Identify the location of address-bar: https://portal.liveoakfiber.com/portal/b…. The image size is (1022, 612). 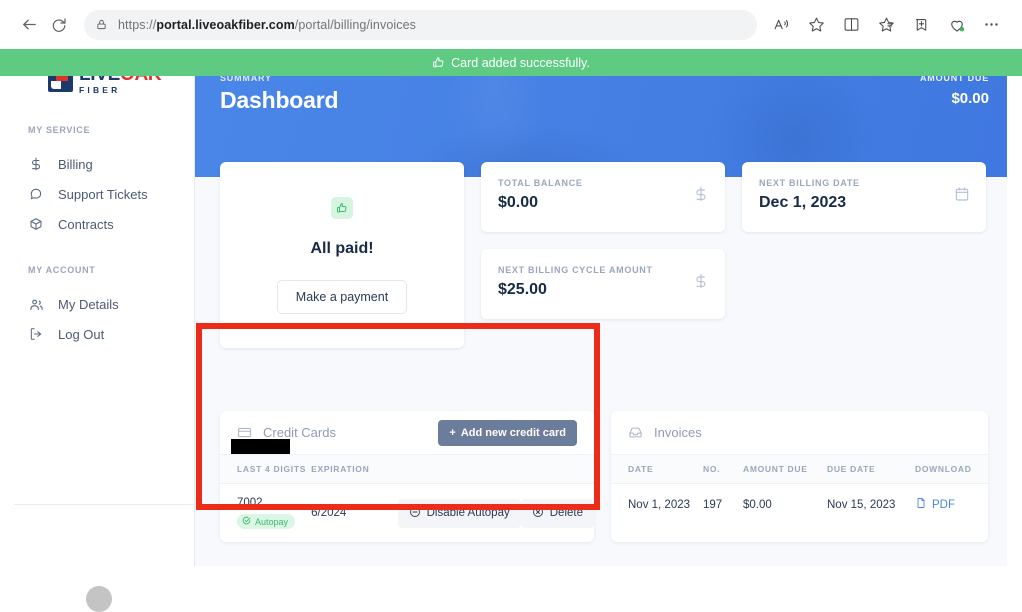
(420, 24).